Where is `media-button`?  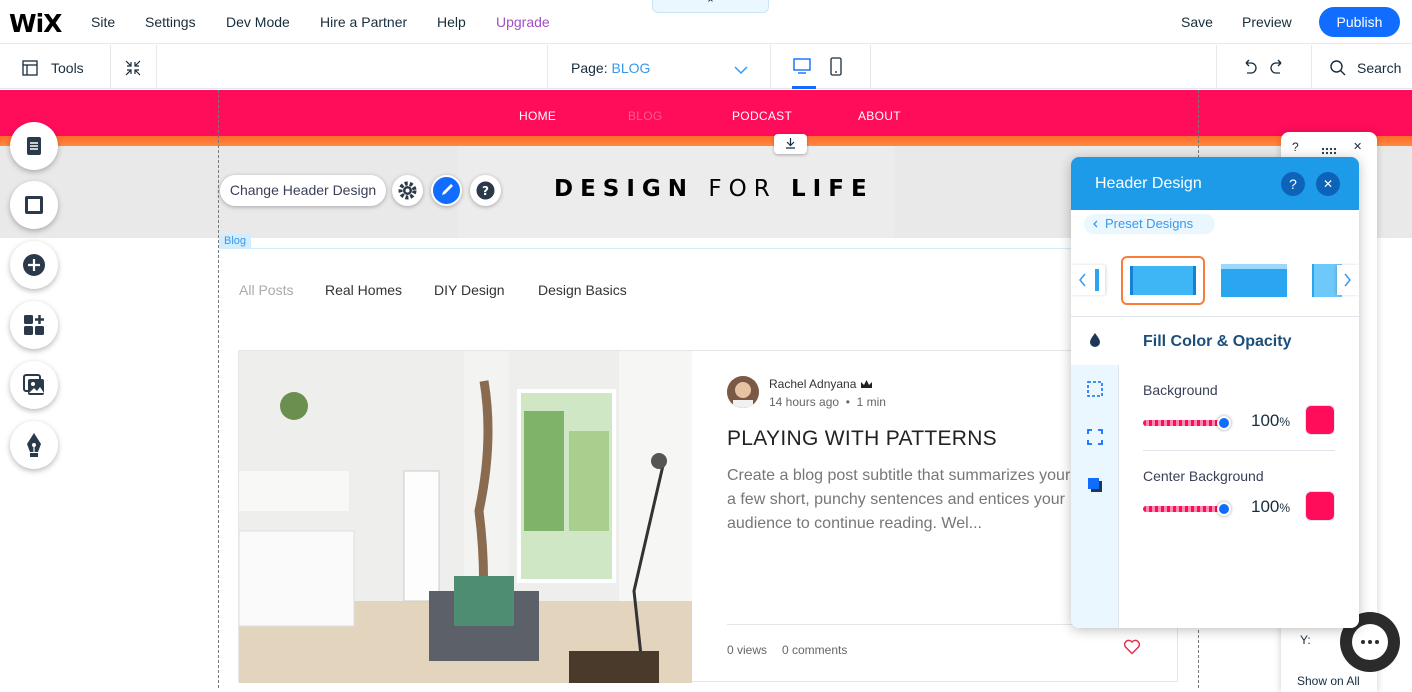
media-button is located at coordinates (34, 385).